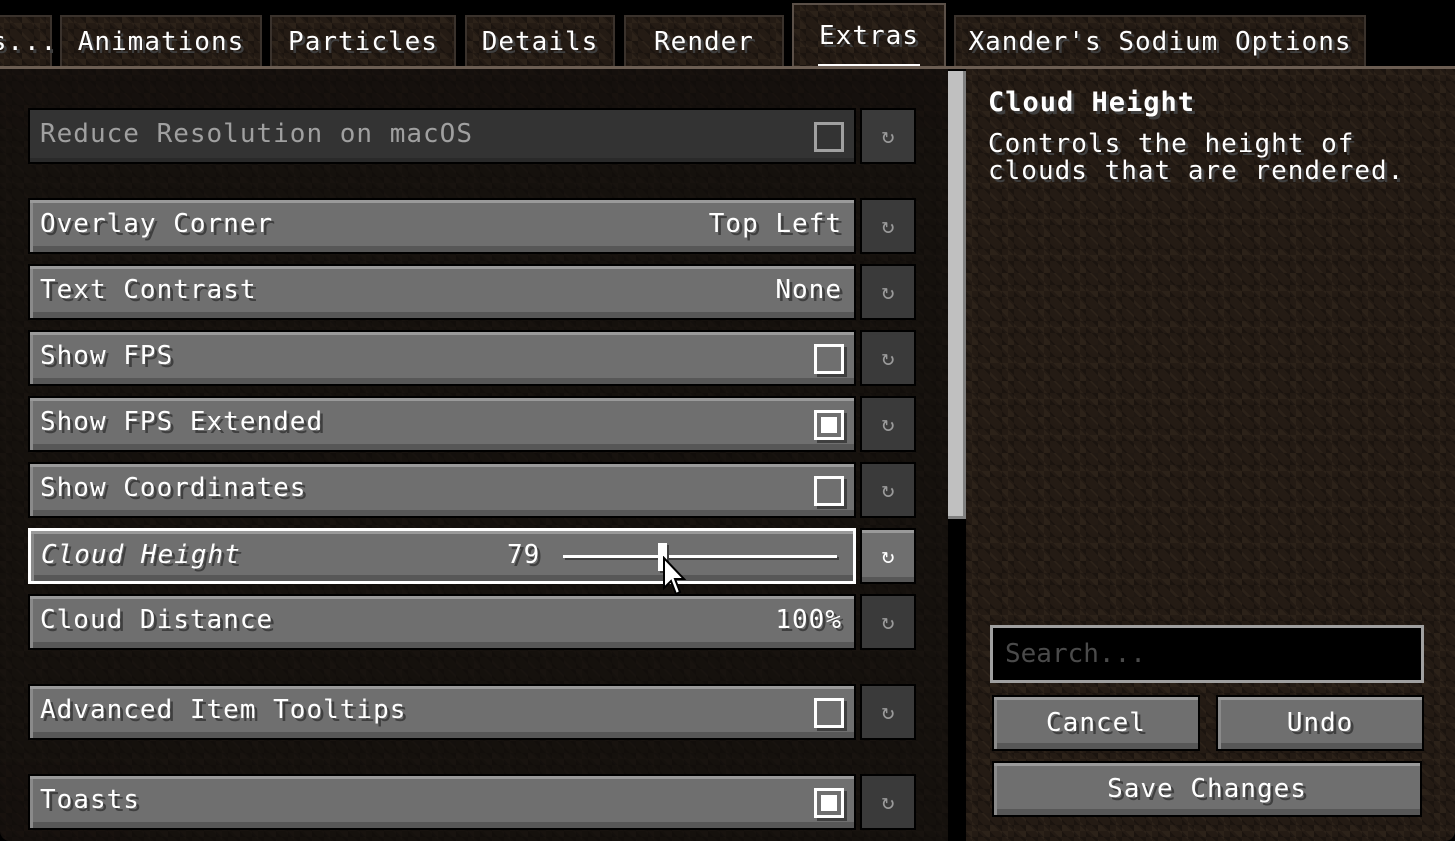 This screenshot has width=1455, height=841. What do you see at coordinates (442, 292) in the screenshot?
I see `option-text-contrast: Text Contrast None` at bounding box center [442, 292].